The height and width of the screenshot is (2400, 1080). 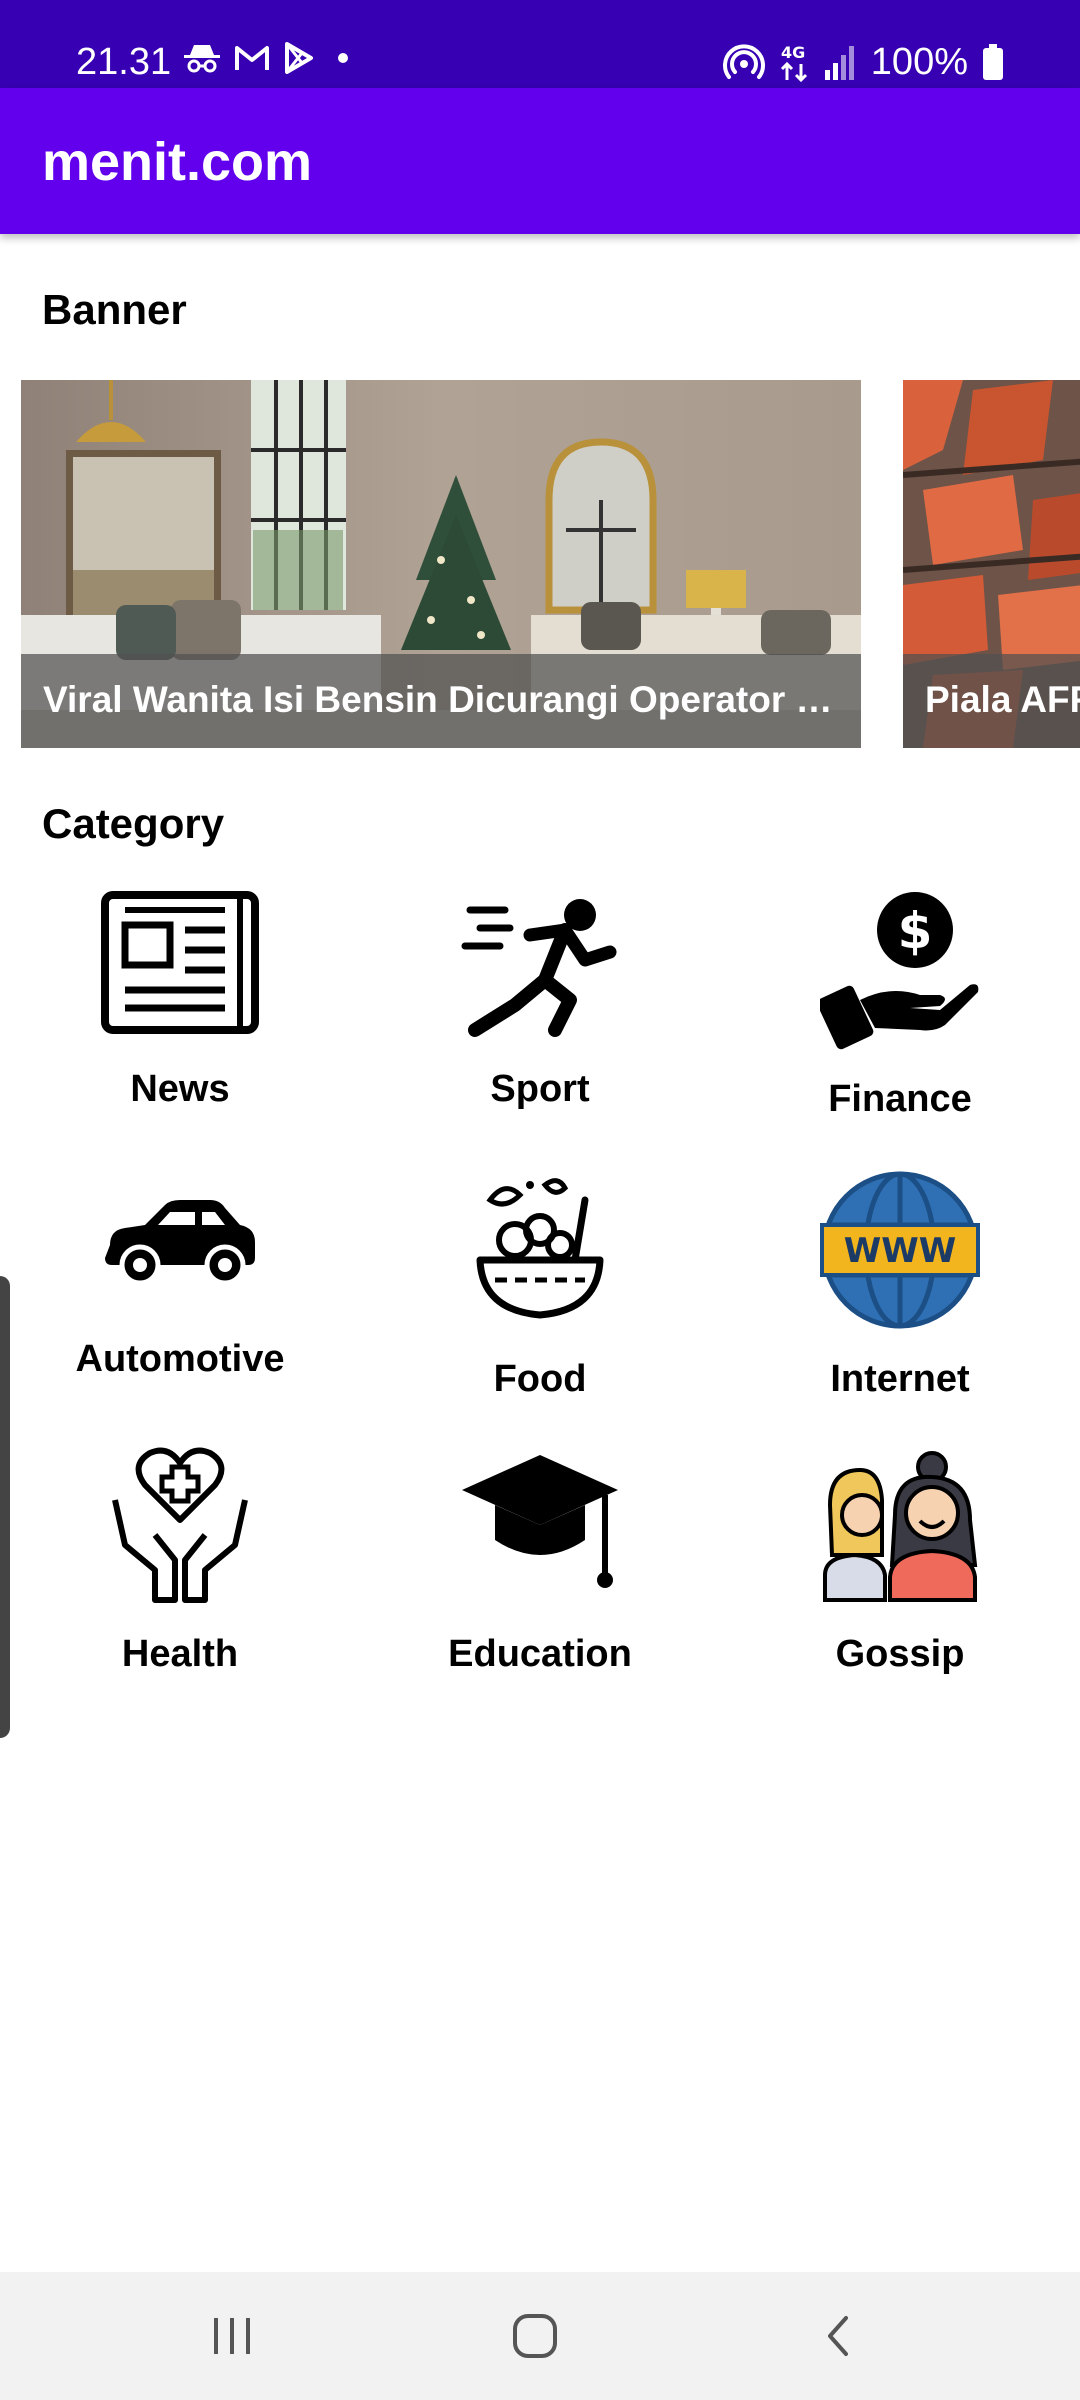 I want to click on graduation-cap-icon, so click(x=540, y=1521).